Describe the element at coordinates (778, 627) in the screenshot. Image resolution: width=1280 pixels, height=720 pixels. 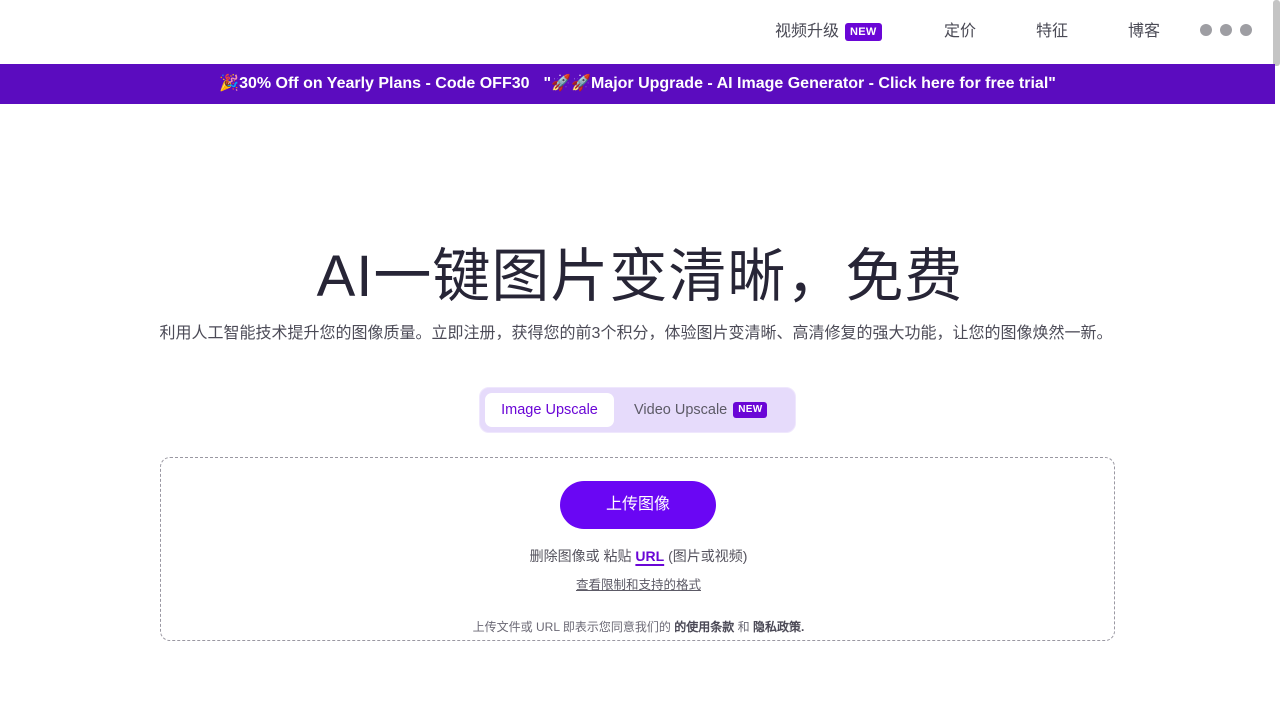
I see `privacy-policy-link: 隐私政策.` at that location.